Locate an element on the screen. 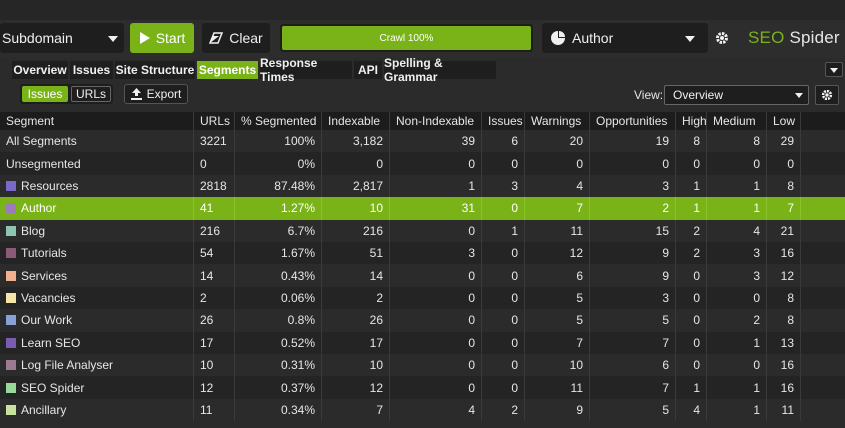  tab-segments: Segments is located at coordinates (227, 70).